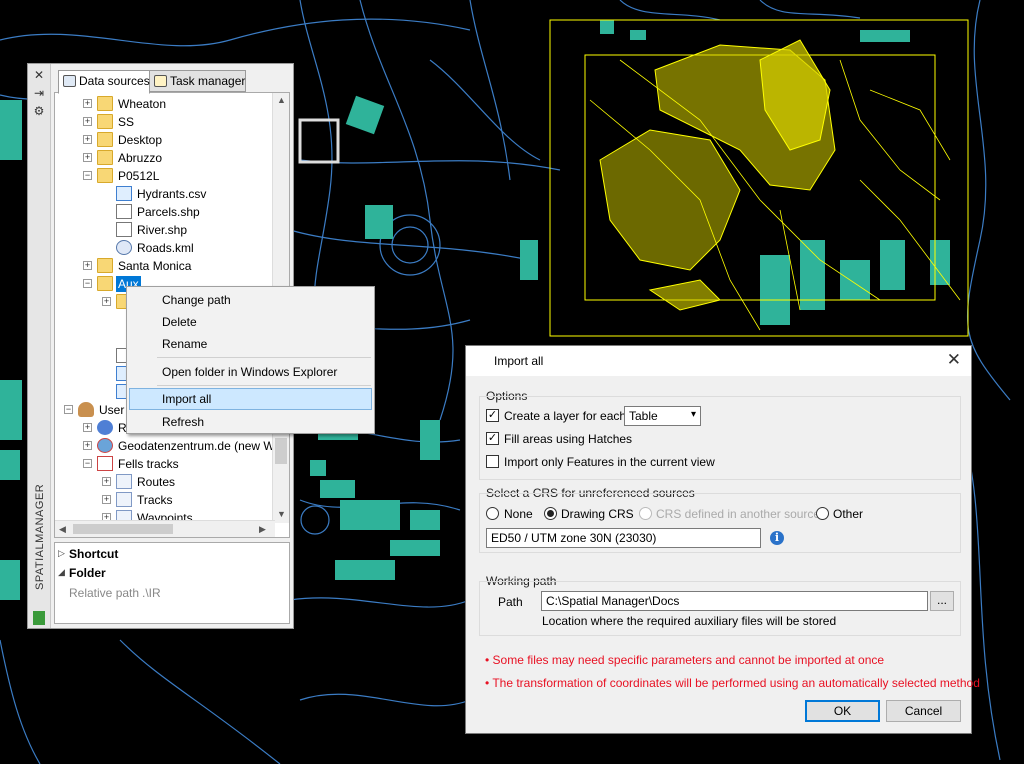 The width and height of the screenshot is (1024, 764). I want to click on tree-item-geodatenzentrum: + Geodatenzentrum.de (new W, so click(165, 446).